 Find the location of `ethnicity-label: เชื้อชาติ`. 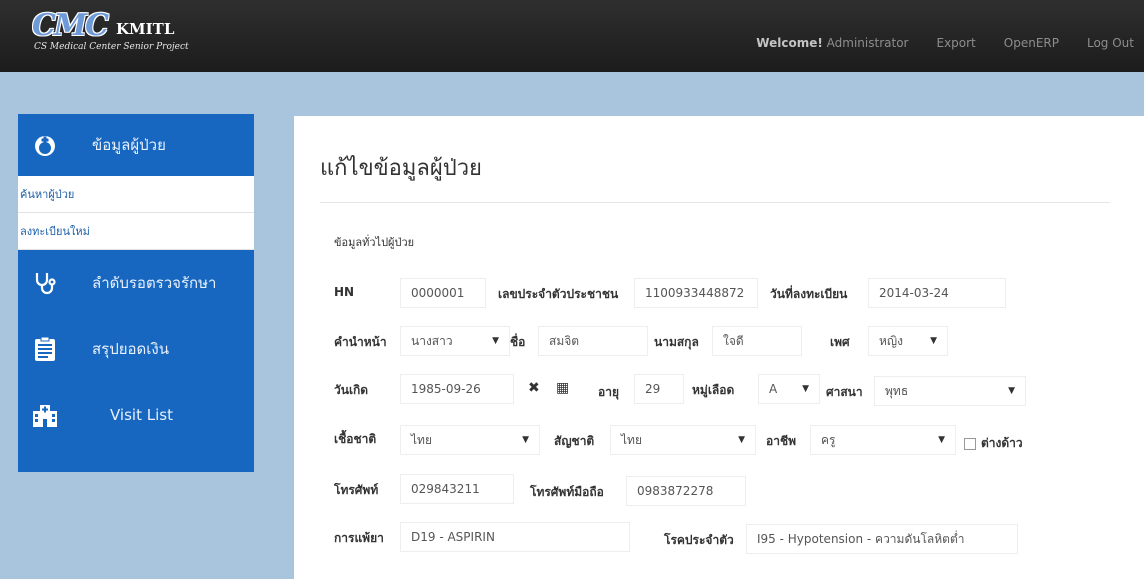

ethnicity-label: เชื้อชาติ is located at coordinates (355, 439).